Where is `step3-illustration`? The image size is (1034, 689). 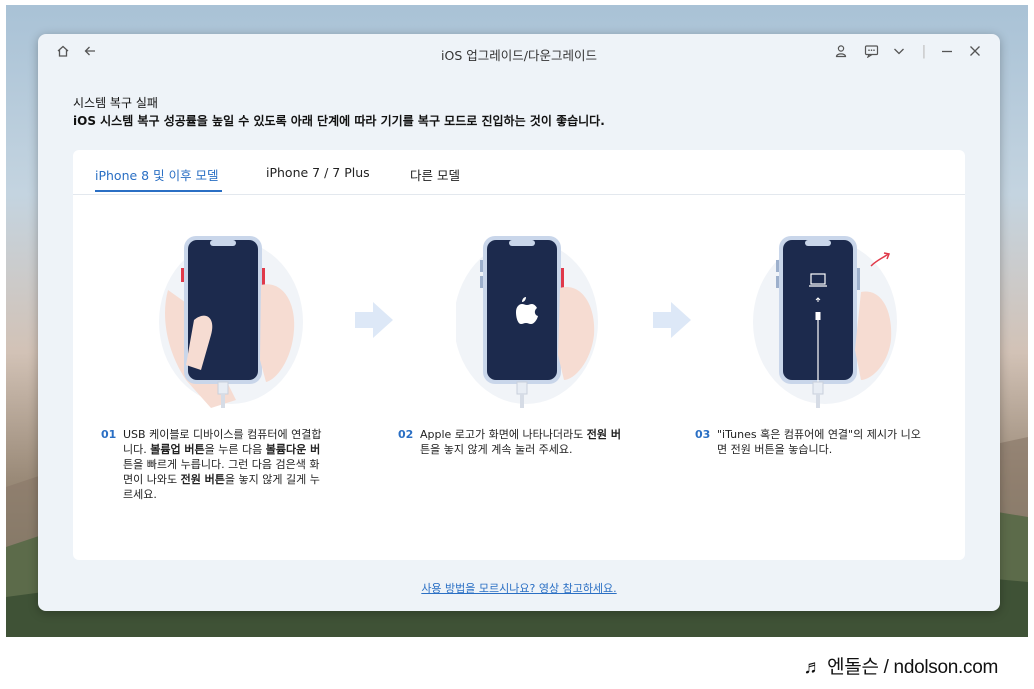 step3-illustration is located at coordinates (825, 322).